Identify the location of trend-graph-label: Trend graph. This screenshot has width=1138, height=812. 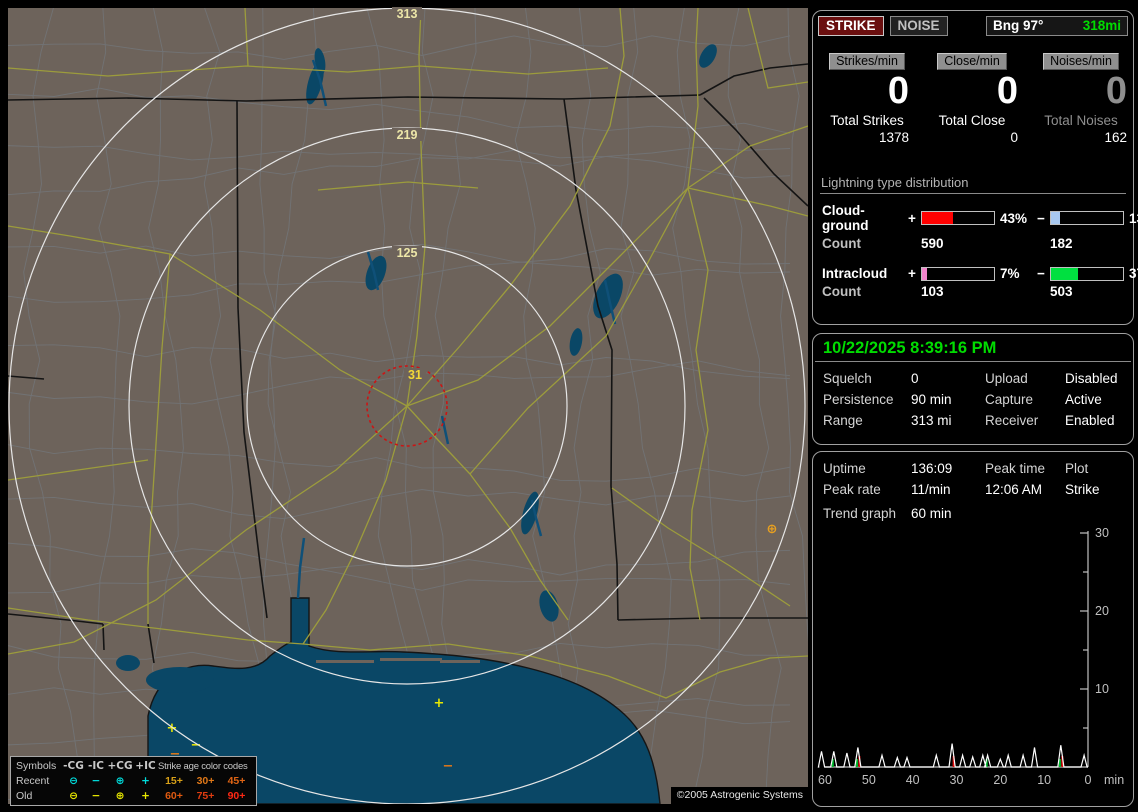
(860, 513).